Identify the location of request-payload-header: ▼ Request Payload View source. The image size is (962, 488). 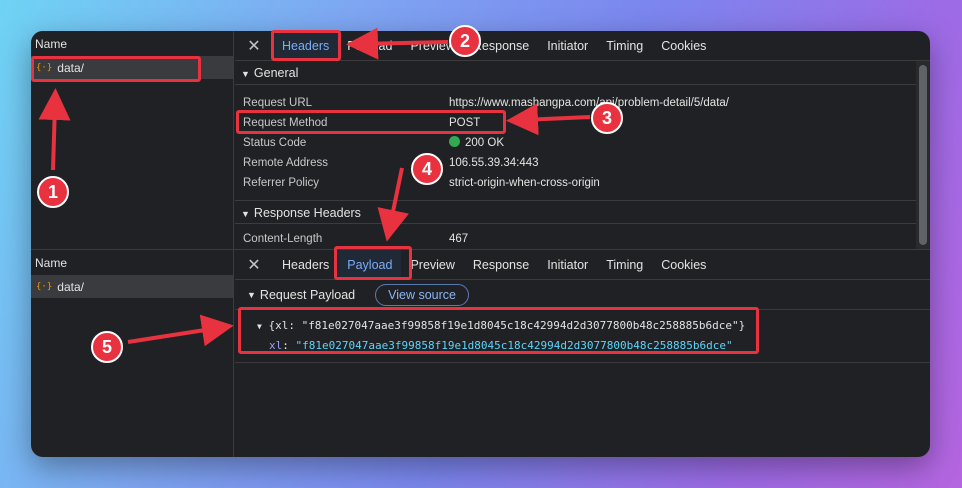
(582, 295).